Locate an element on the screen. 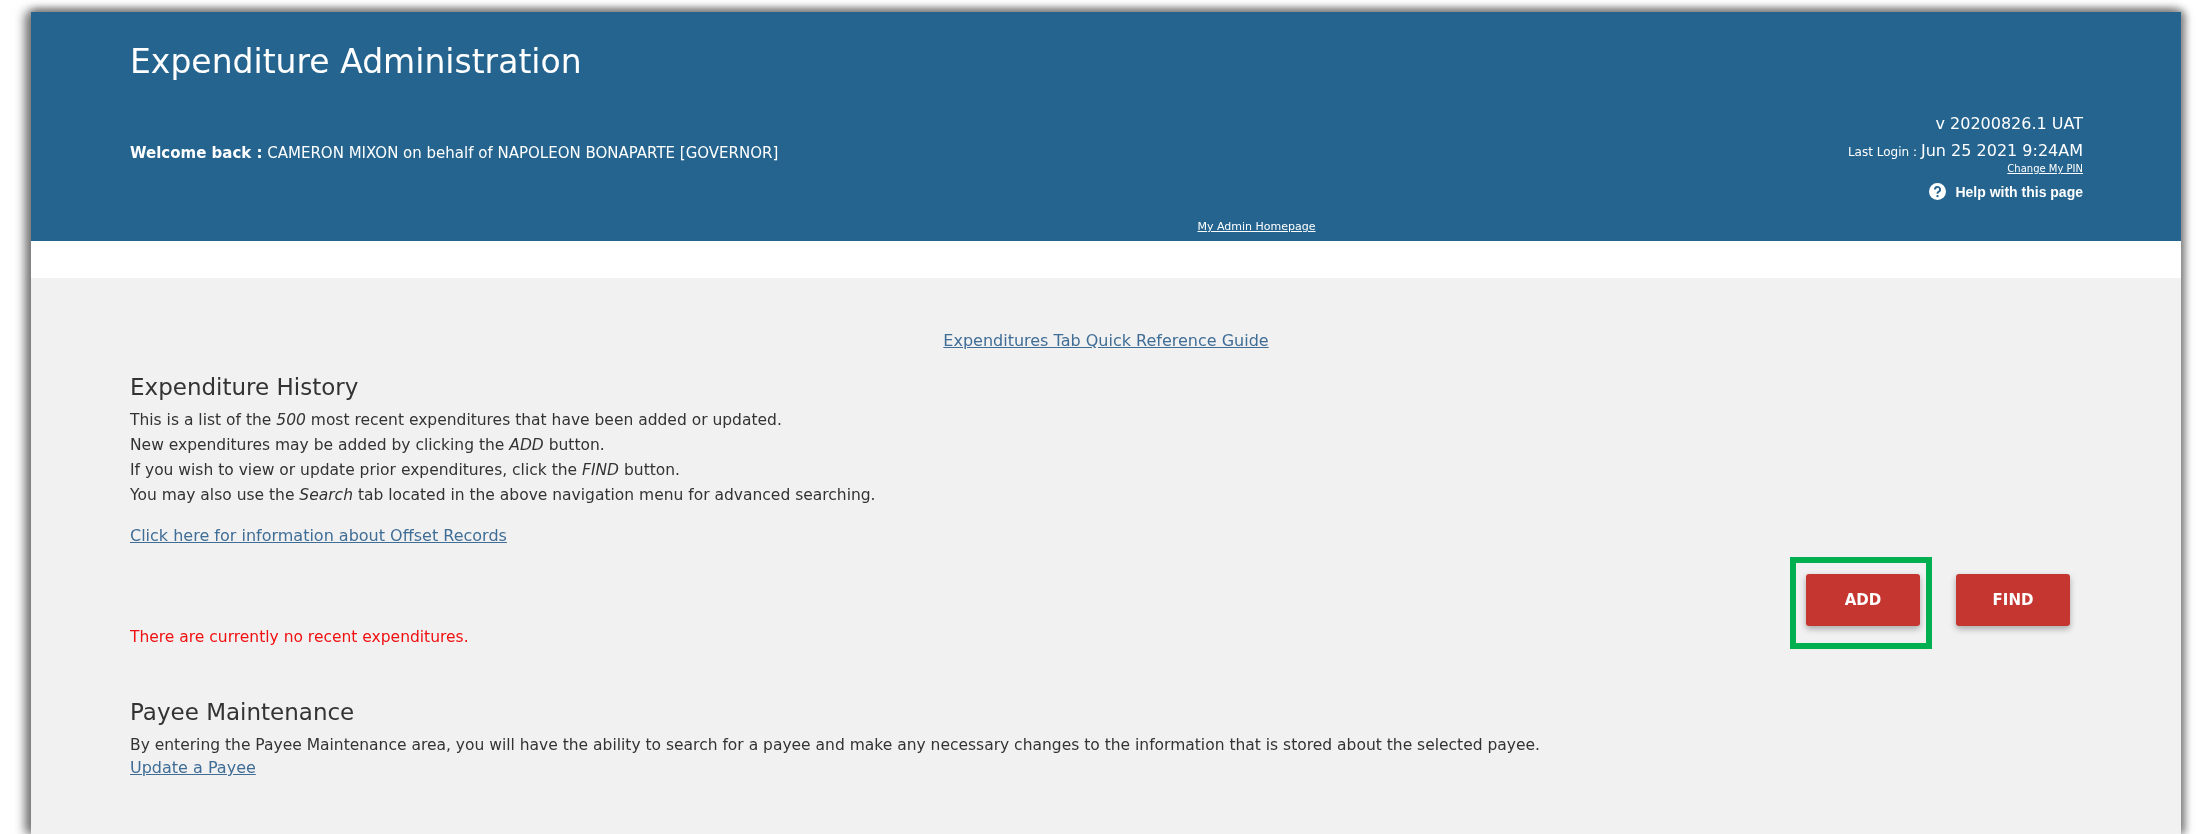  section-heading: Payee Maintenance is located at coordinates (243, 712).